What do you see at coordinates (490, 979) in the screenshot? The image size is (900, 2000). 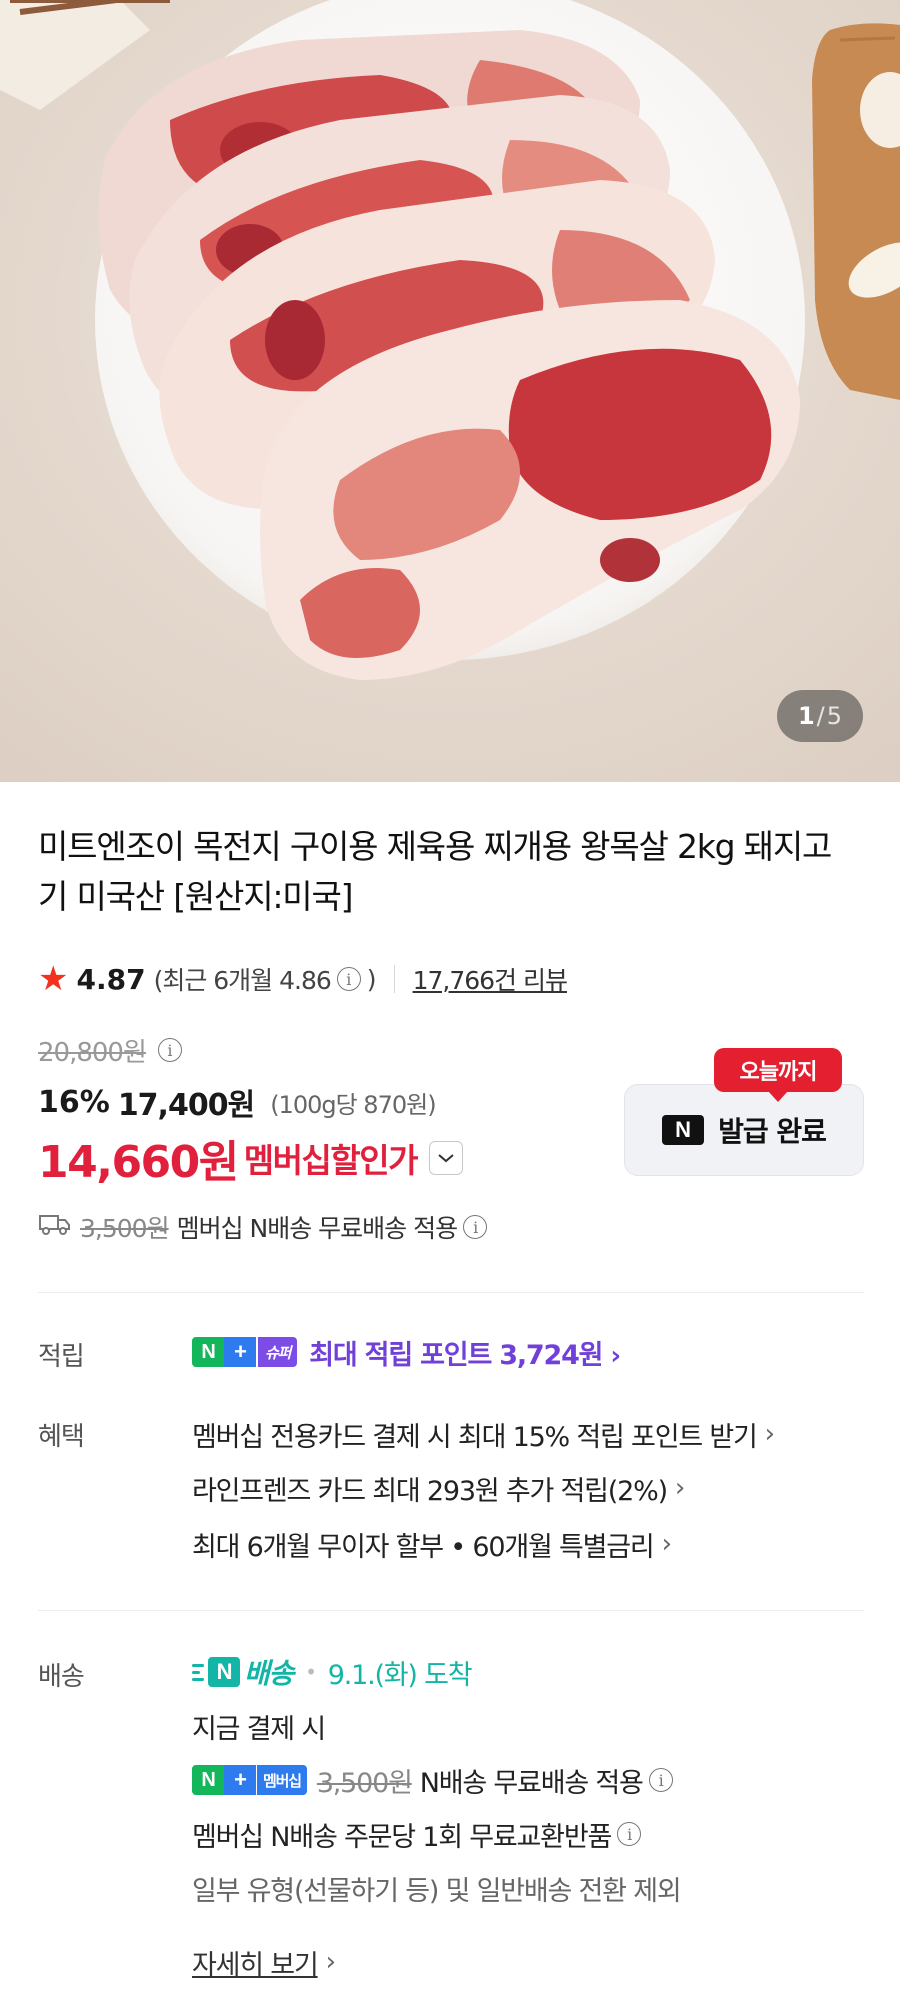 I see `review-count-link: 17,766건 리뷰` at bounding box center [490, 979].